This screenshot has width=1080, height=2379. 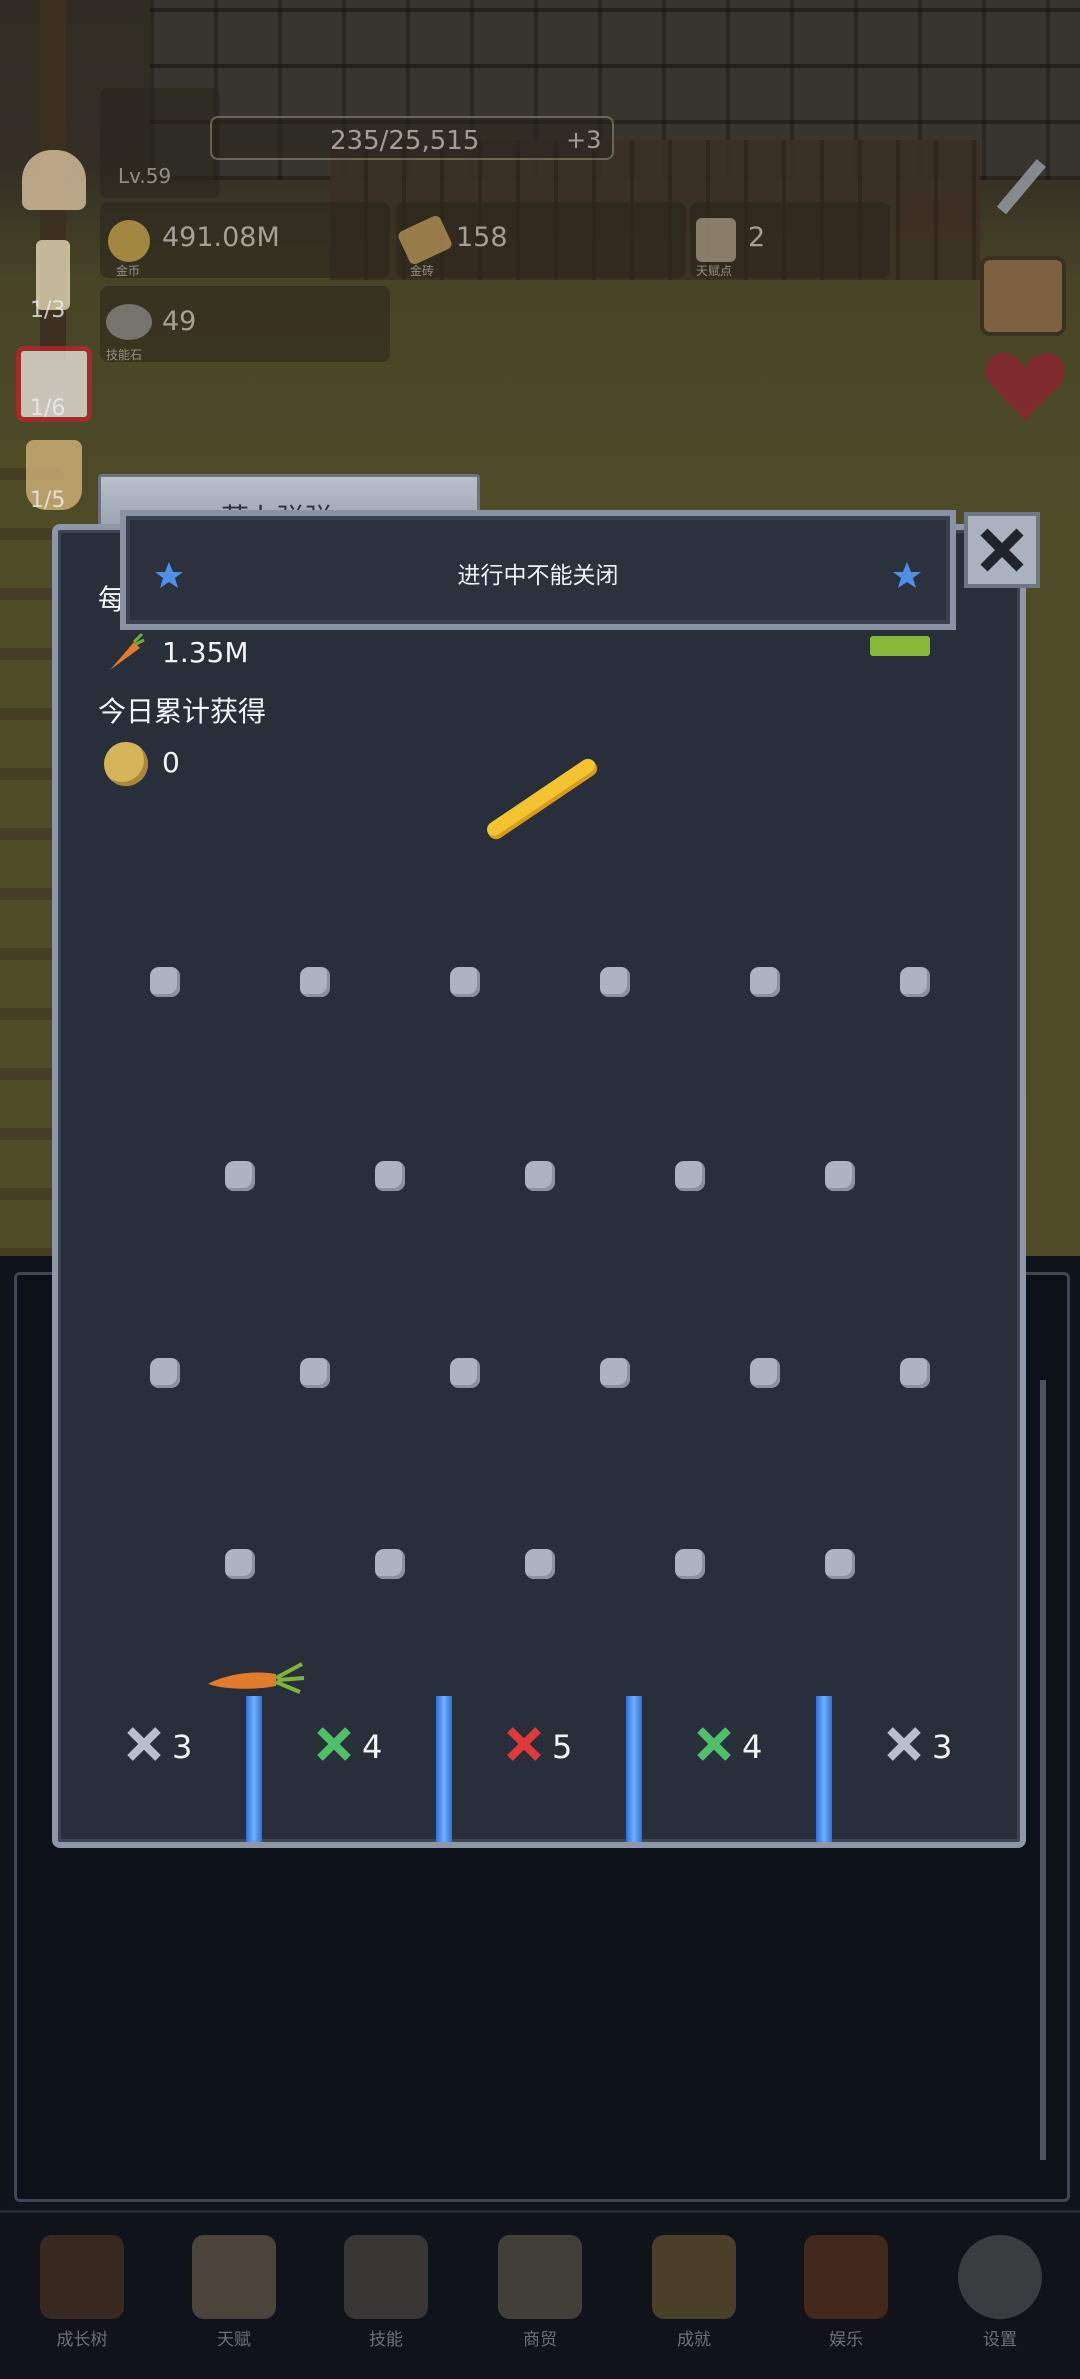 I want to click on nav-item-entertainment: 娱乐, so click(x=846, y=2300).